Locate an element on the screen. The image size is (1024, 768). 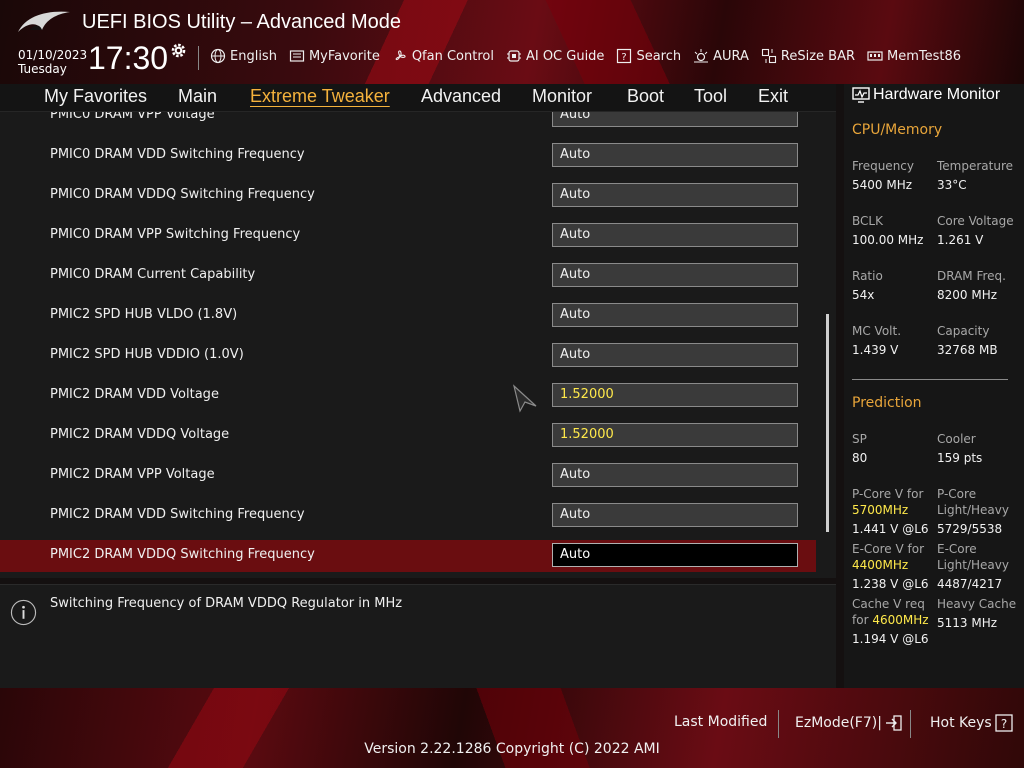
heavy-cache-label: Heavy Cache is located at coordinates (977, 604).